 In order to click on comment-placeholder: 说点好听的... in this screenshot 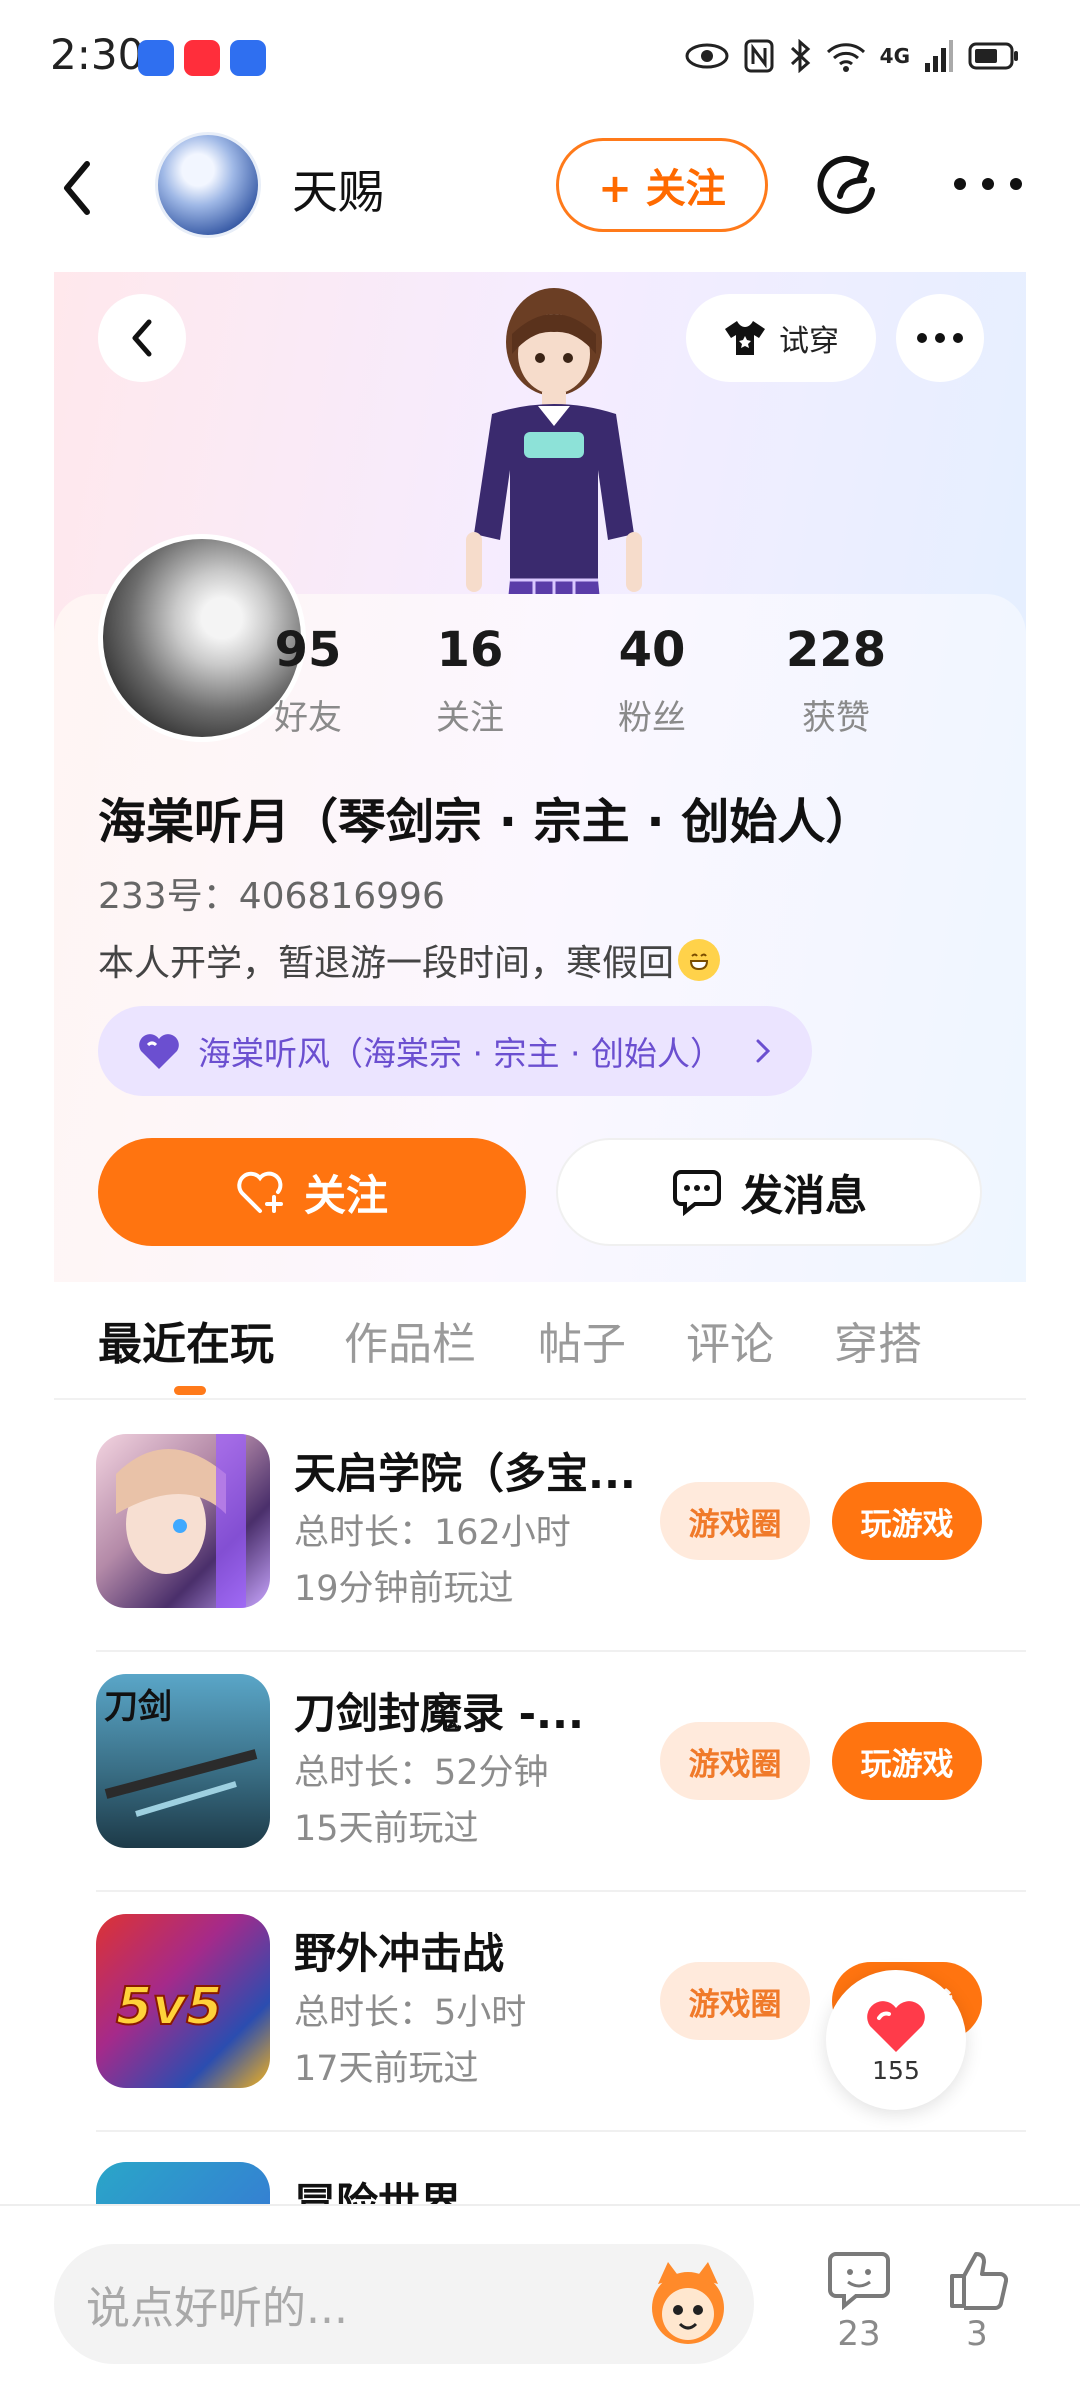, I will do `click(217, 2308)`.